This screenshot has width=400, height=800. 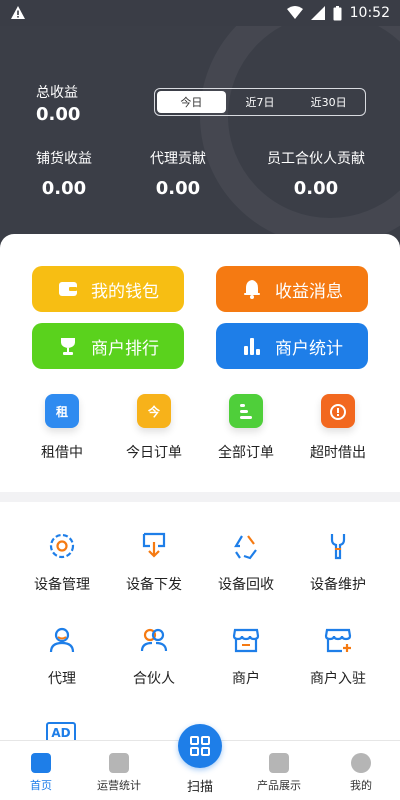 What do you see at coordinates (246, 679) in the screenshot?
I see `grid-label: 商户` at bounding box center [246, 679].